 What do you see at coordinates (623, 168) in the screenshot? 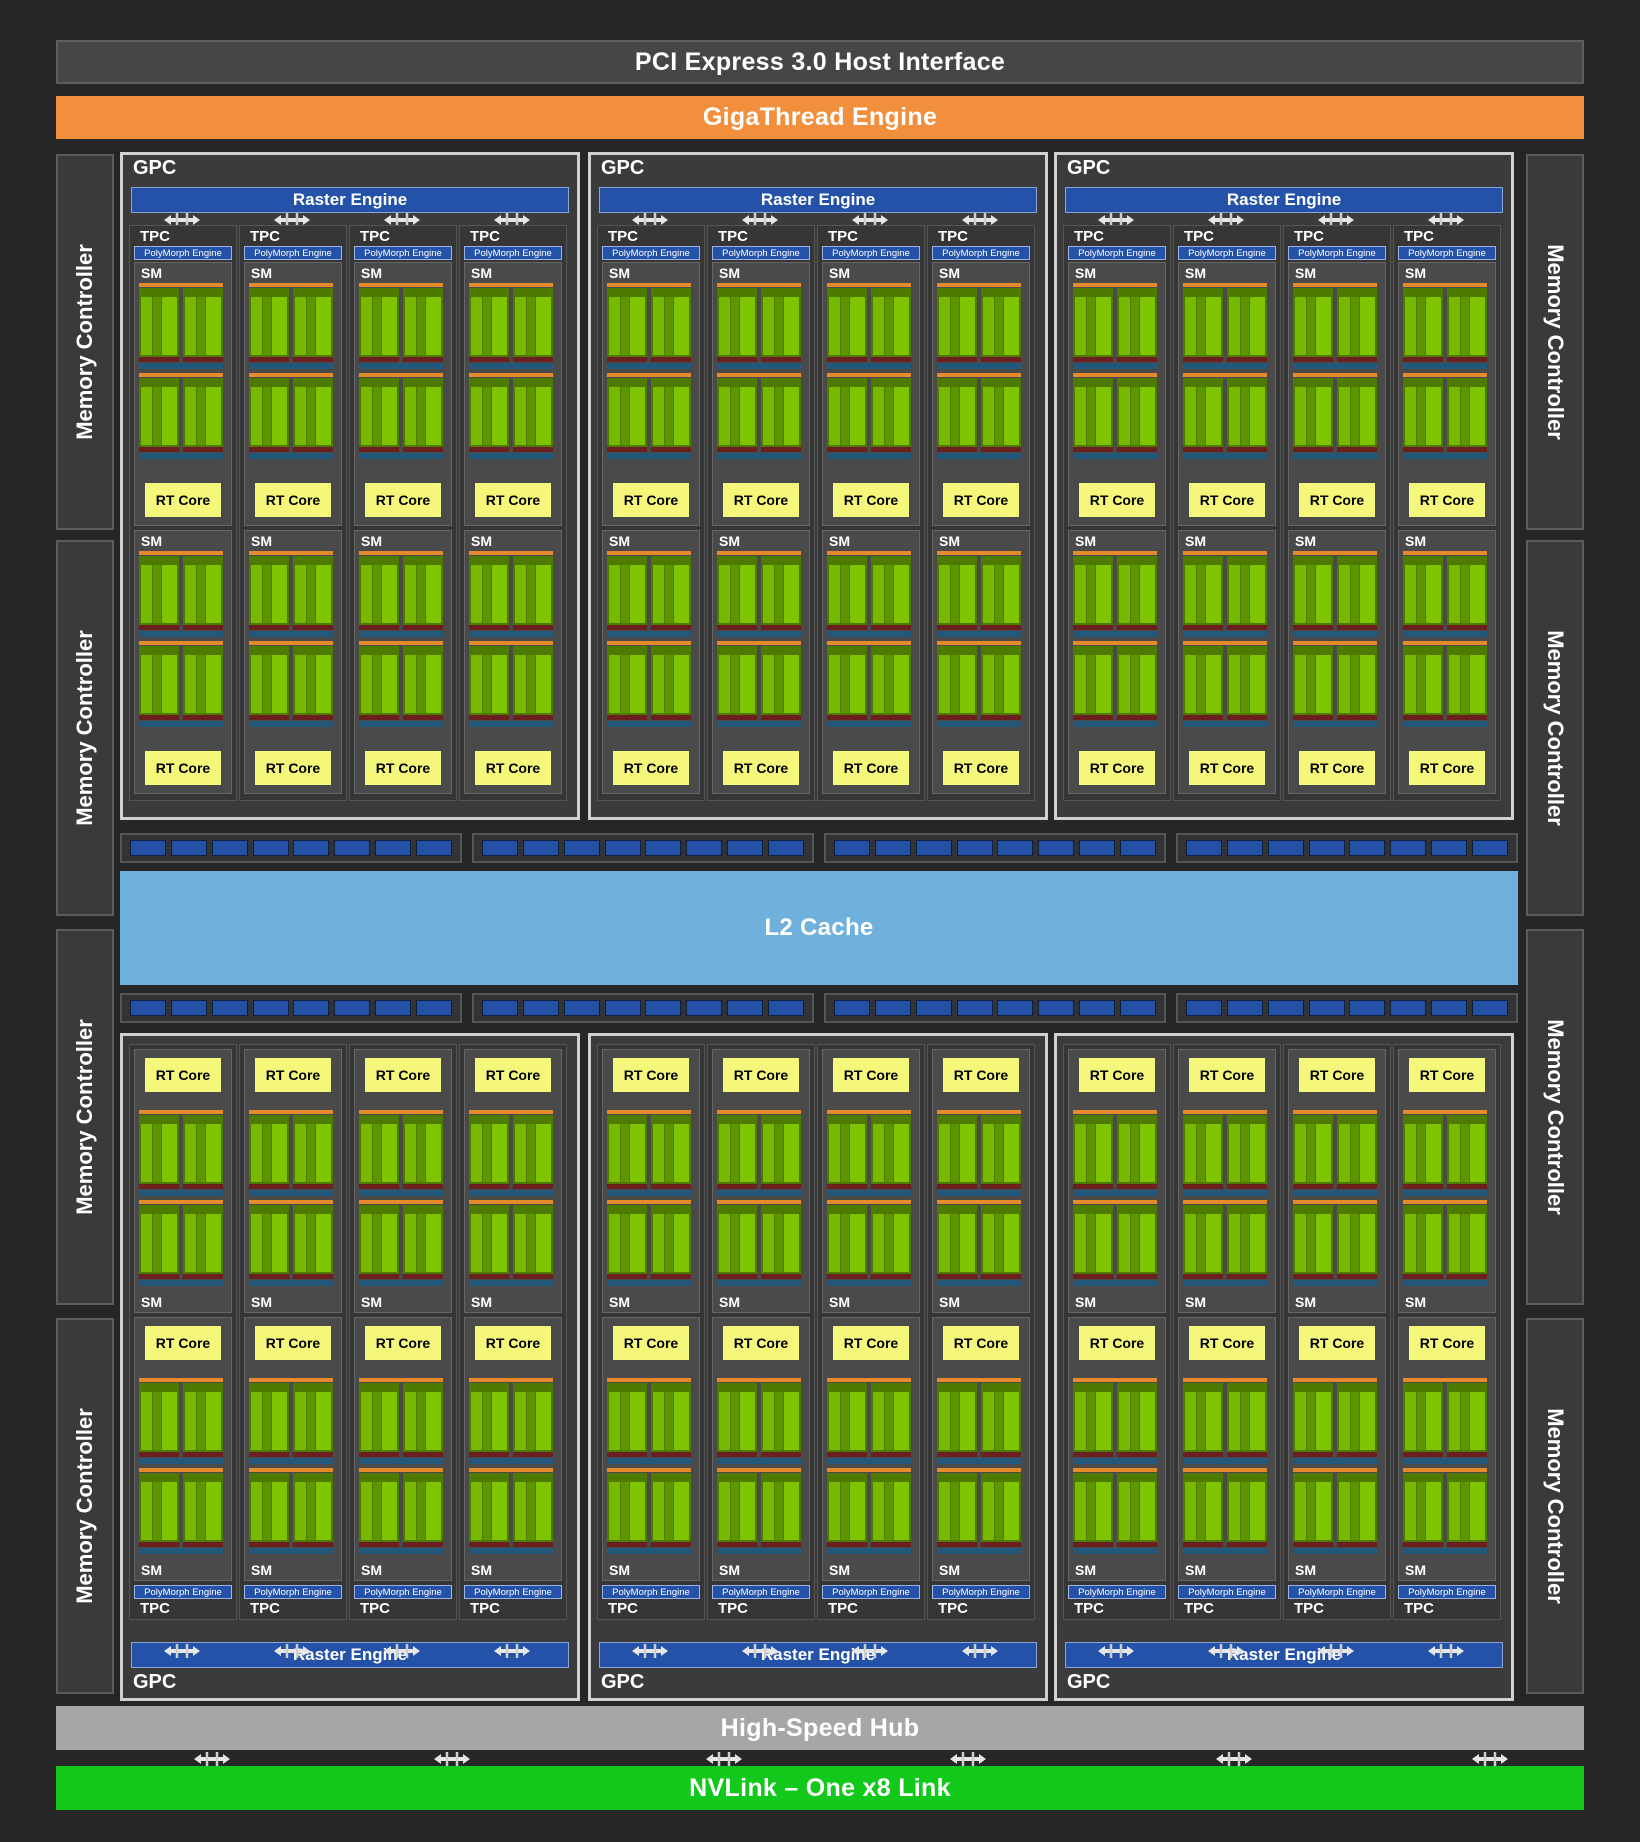
I see `gpc-title: GPC` at bounding box center [623, 168].